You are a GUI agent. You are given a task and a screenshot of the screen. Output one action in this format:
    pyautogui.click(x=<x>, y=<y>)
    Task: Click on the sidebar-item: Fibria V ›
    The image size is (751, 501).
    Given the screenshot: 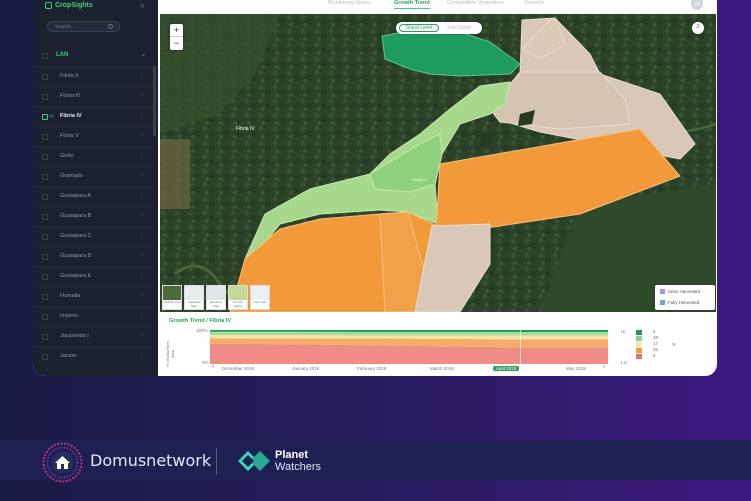 What is the action you would take?
    pyautogui.click(x=93, y=136)
    